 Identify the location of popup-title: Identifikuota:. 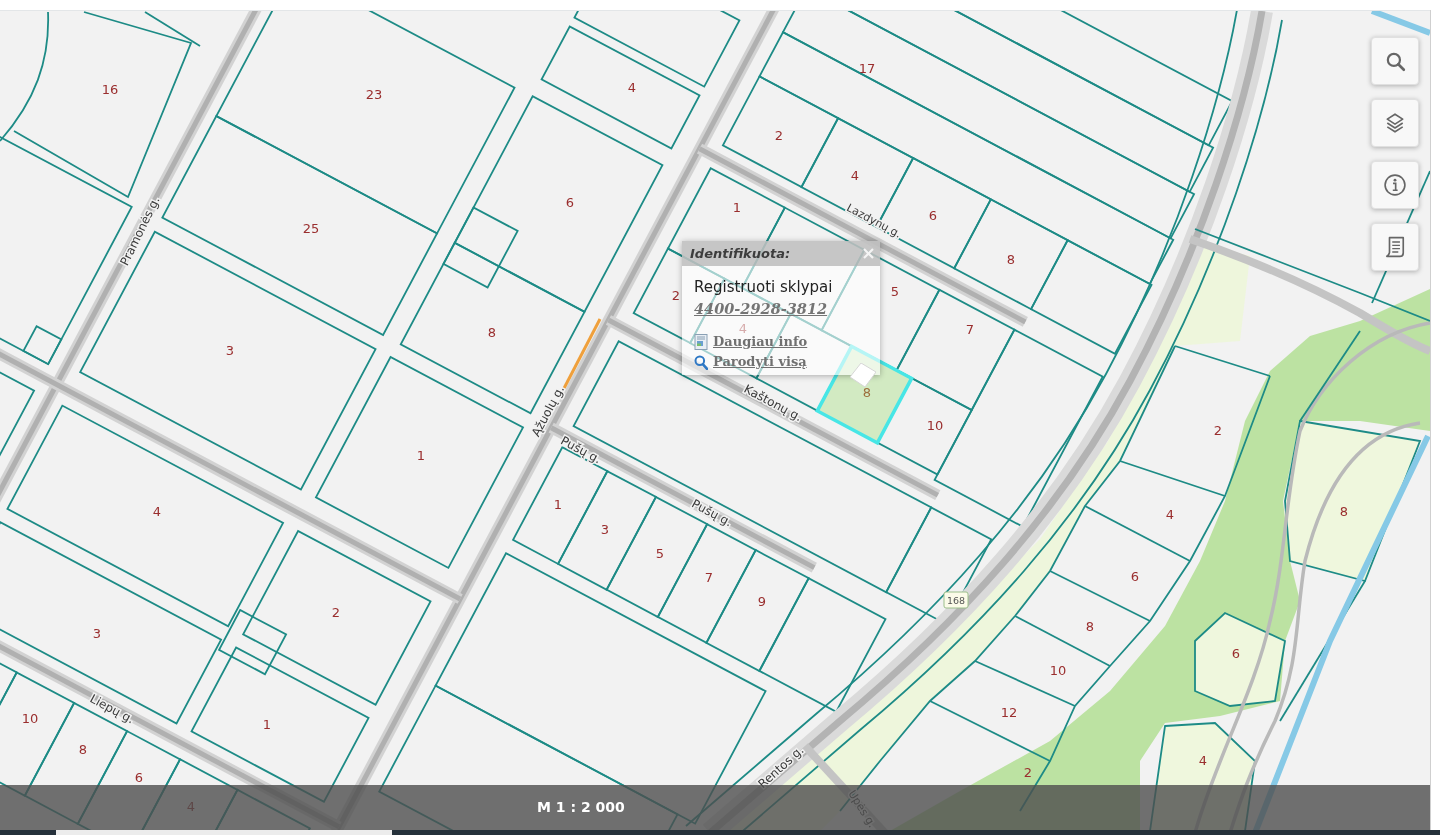
(740, 253).